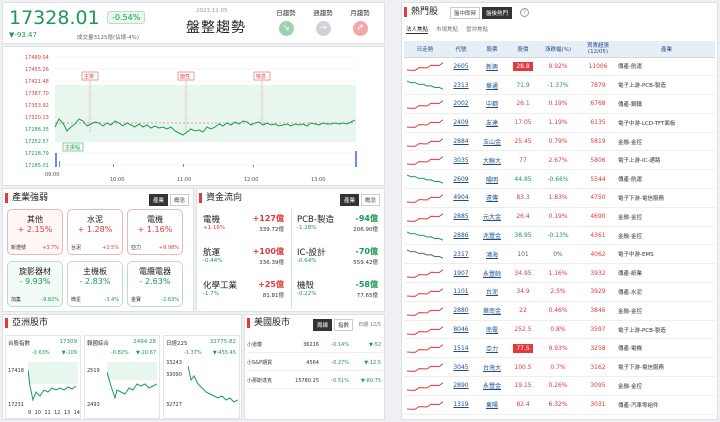 The image size is (720, 422). Describe the element at coordinates (492, 311) in the screenshot. I see `stock-name: 華南金` at that location.